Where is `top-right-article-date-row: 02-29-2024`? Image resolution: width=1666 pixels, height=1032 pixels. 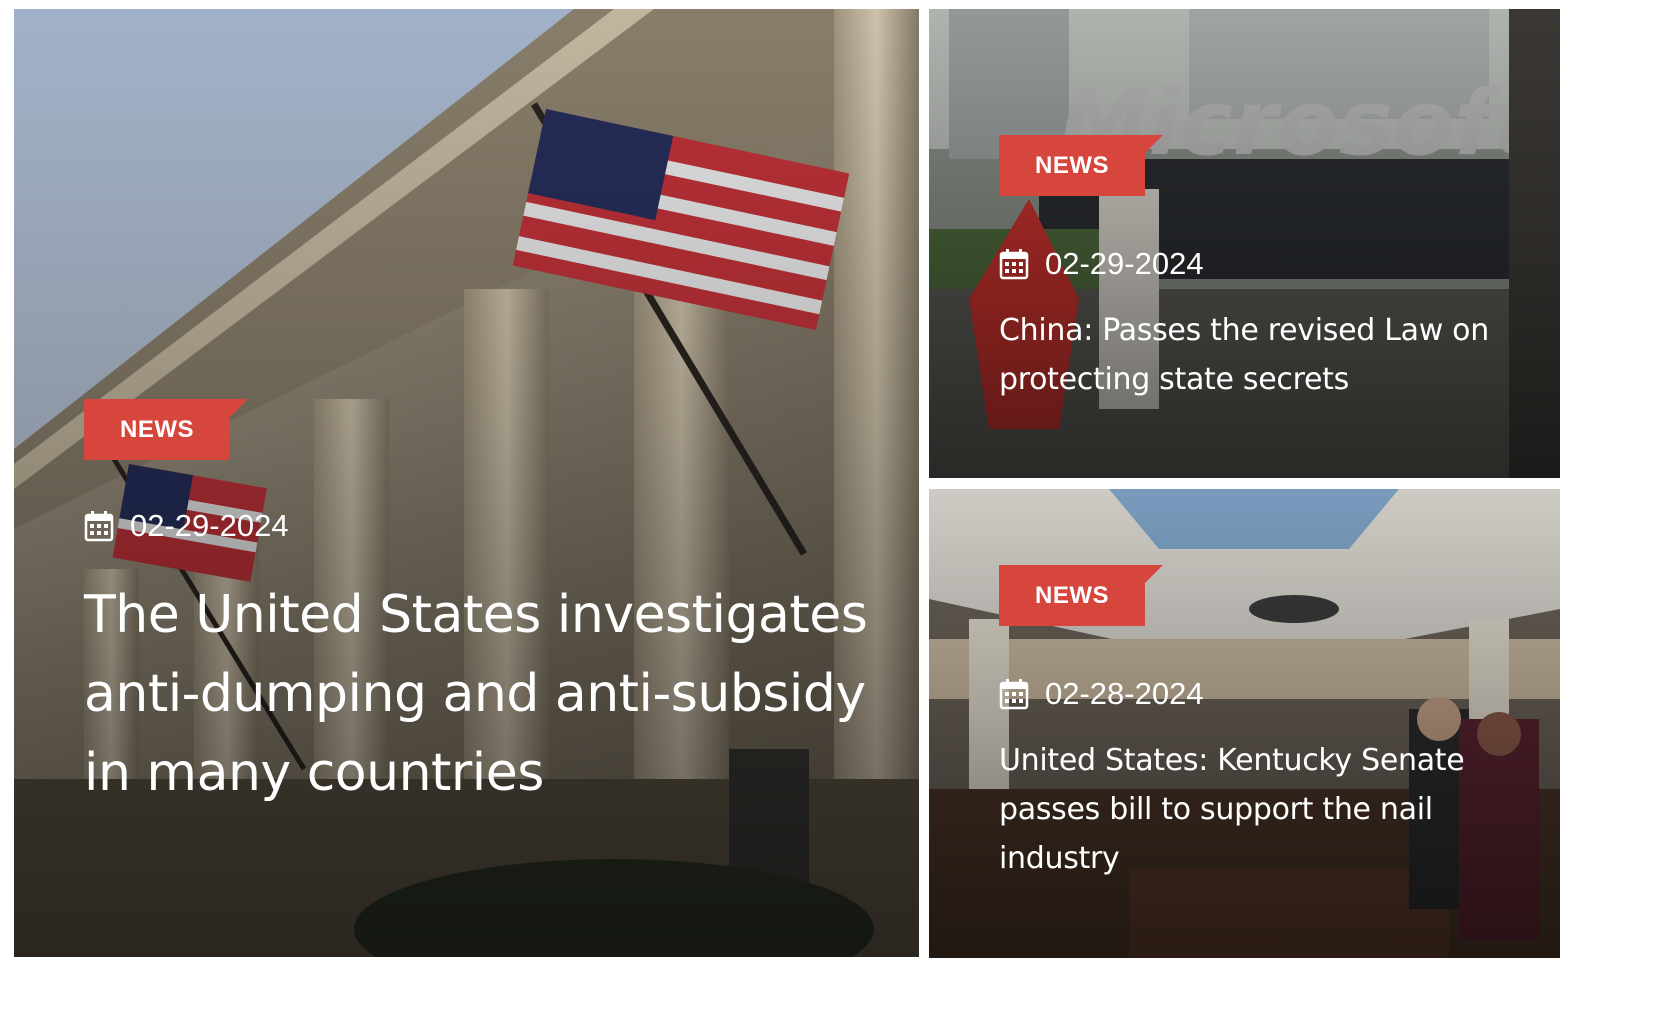 top-right-article-date-row: 02-29-2024 is located at coordinates (1259, 264).